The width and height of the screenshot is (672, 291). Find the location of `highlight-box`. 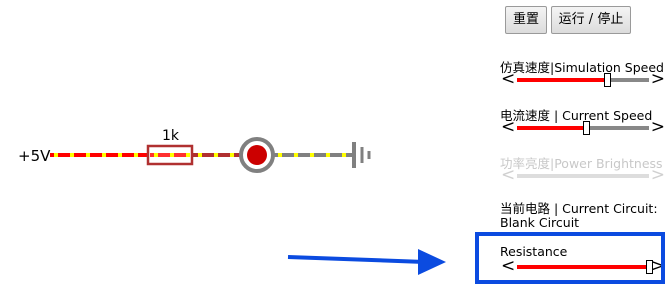

highlight-box is located at coordinates (570, 258).